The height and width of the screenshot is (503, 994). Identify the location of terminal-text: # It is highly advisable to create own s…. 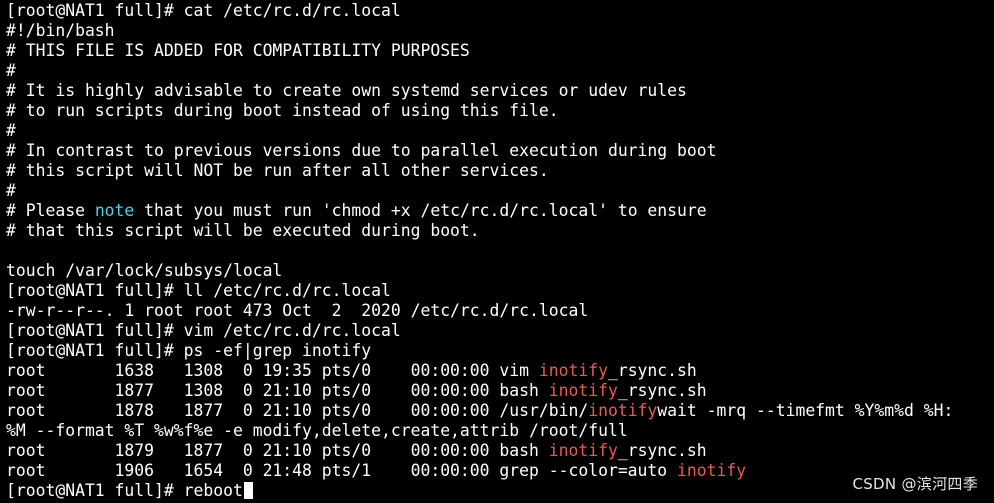
(346, 90).